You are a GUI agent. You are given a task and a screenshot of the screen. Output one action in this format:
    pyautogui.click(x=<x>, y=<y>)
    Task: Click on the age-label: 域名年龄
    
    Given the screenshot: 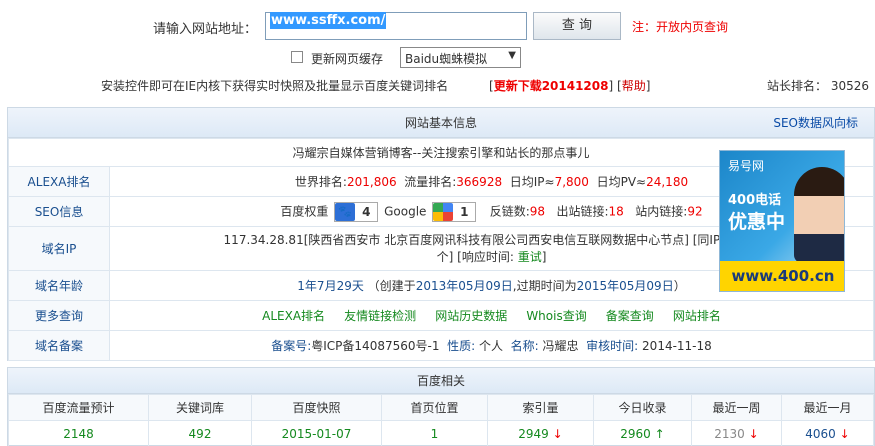 What is the action you would take?
    pyautogui.click(x=59, y=285)
    